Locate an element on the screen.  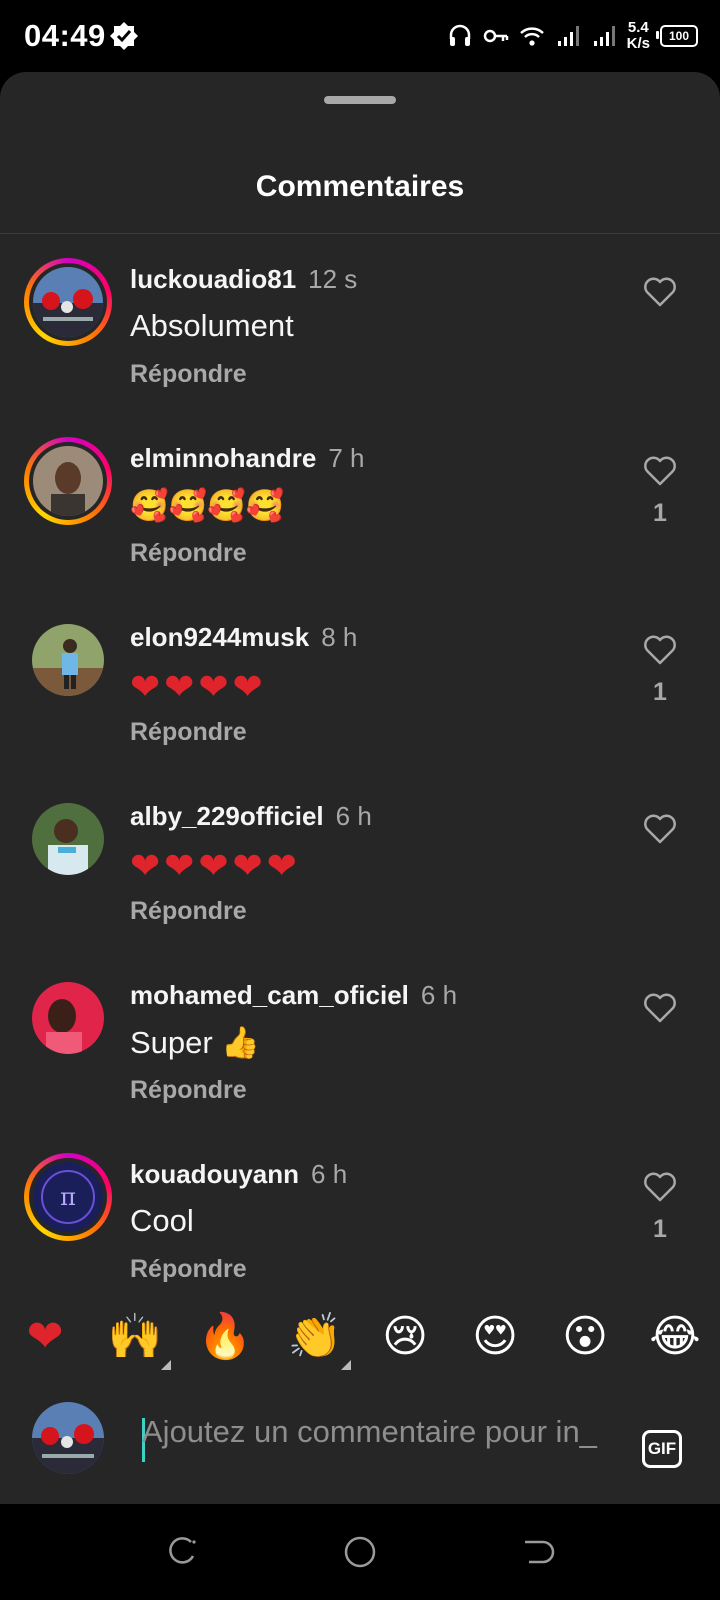
quick-reactions-bar: ❤ 🙌 🔥 👏 😢 😍 😮 😂 is located at coordinates (360, 1336).